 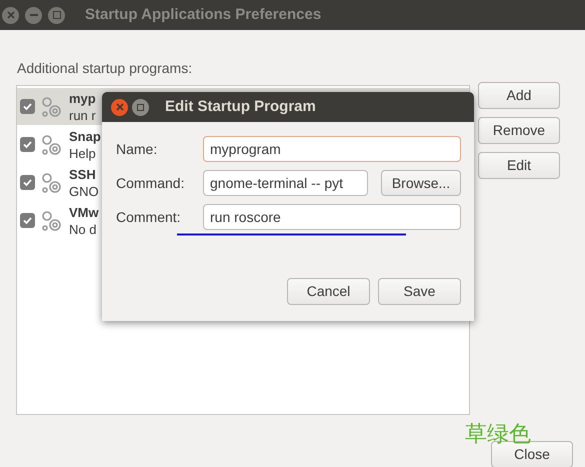 I want to click on field-label: Command:, so click(x=151, y=183).